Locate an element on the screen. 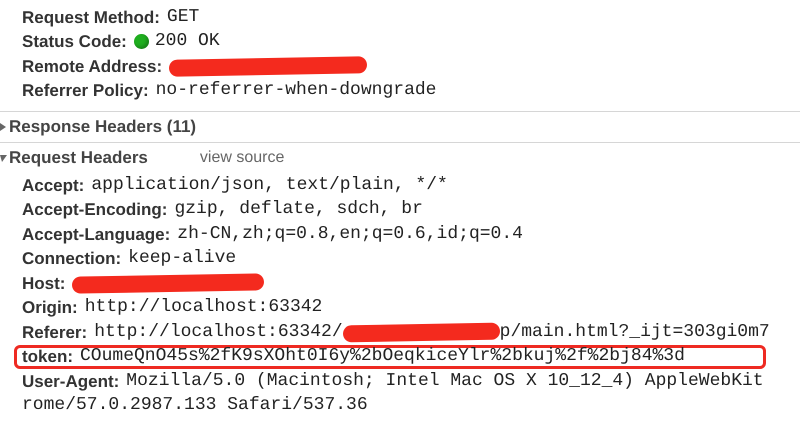  header-name: User-Agent: is located at coordinates (71, 381).